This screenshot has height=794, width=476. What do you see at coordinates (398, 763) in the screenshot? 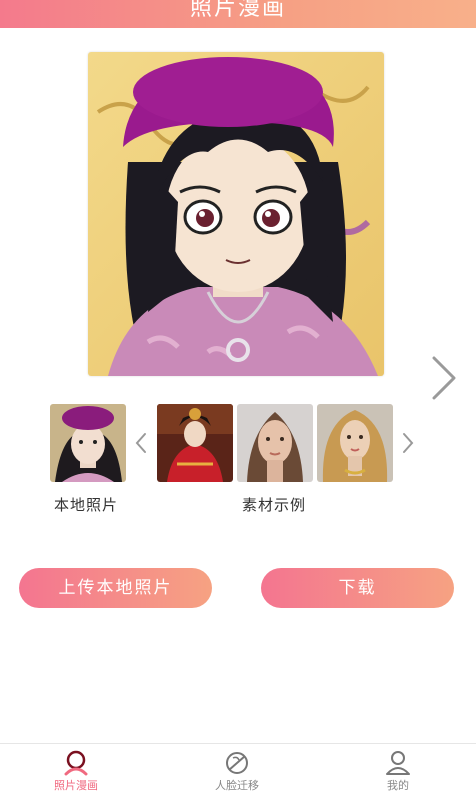
I see `user-icon` at bounding box center [398, 763].